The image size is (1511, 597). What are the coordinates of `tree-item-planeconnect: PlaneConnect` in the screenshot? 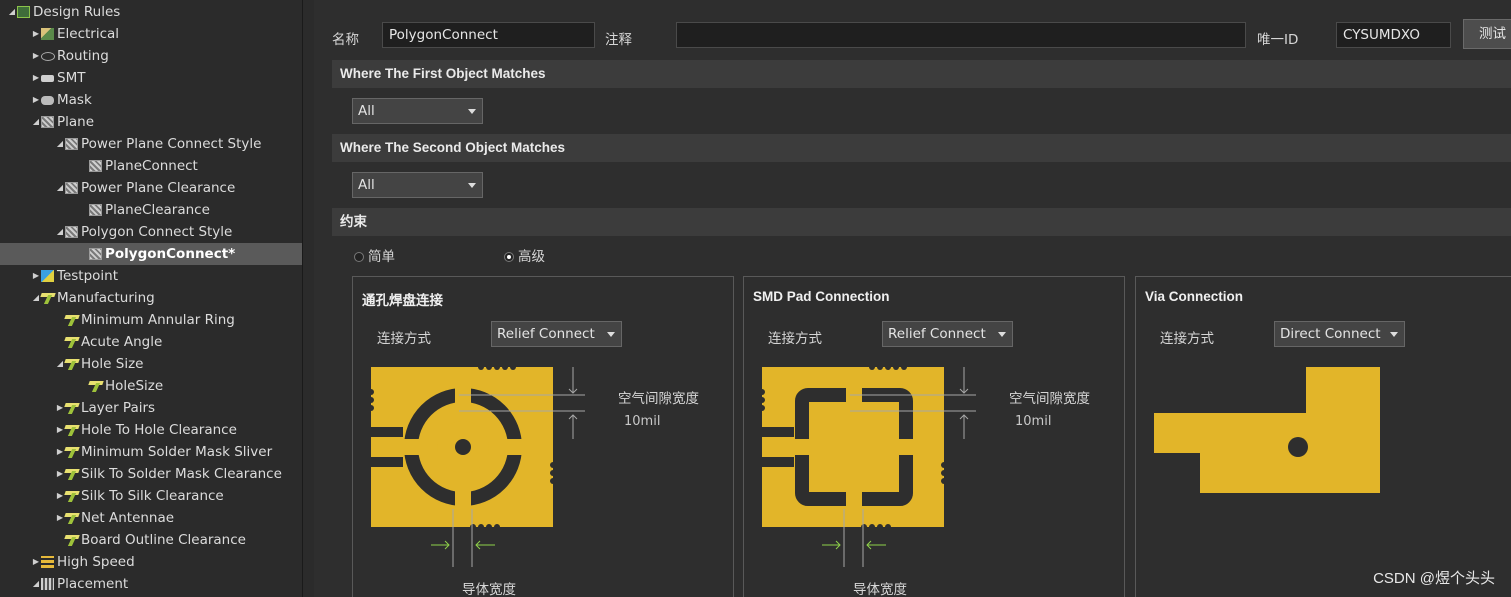 It's located at (151, 166).